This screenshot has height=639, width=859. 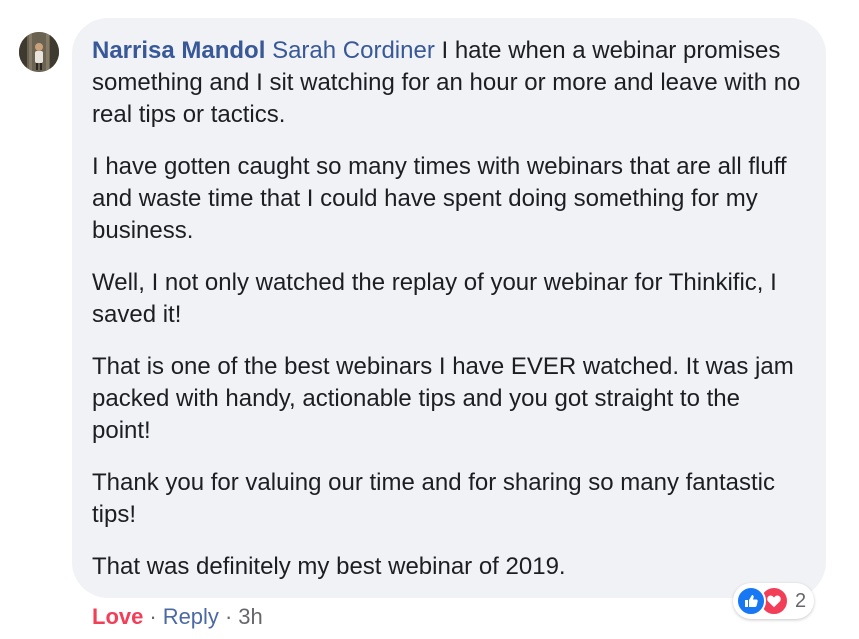 What do you see at coordinates (117, 616) in the screenshot?
I see `love-button: Love` at bounding box center [117, 616].